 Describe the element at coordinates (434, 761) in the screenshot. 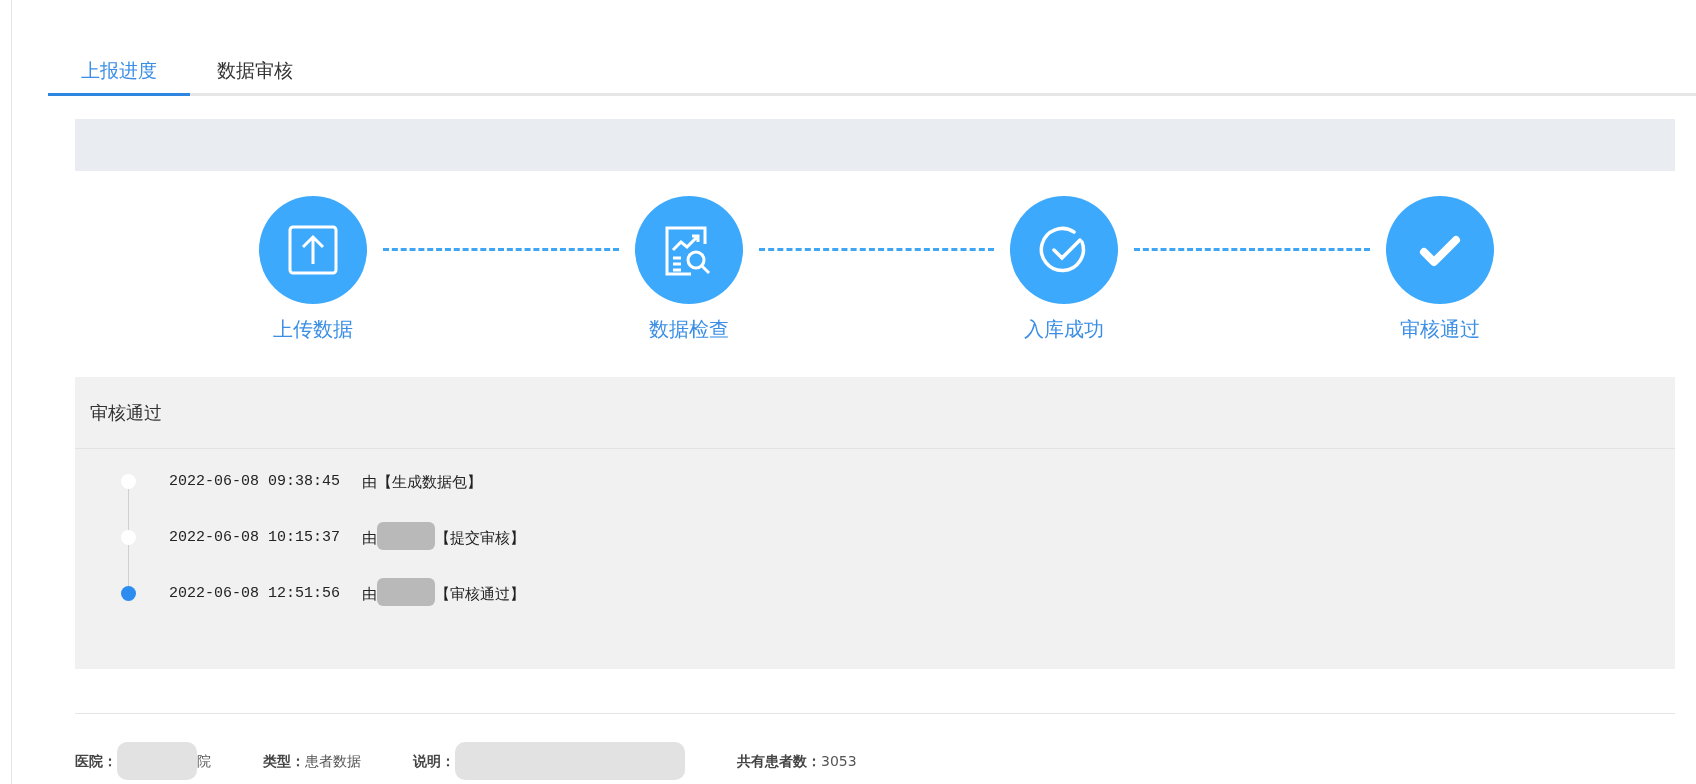

I see `field-label: 说明：` at that location.